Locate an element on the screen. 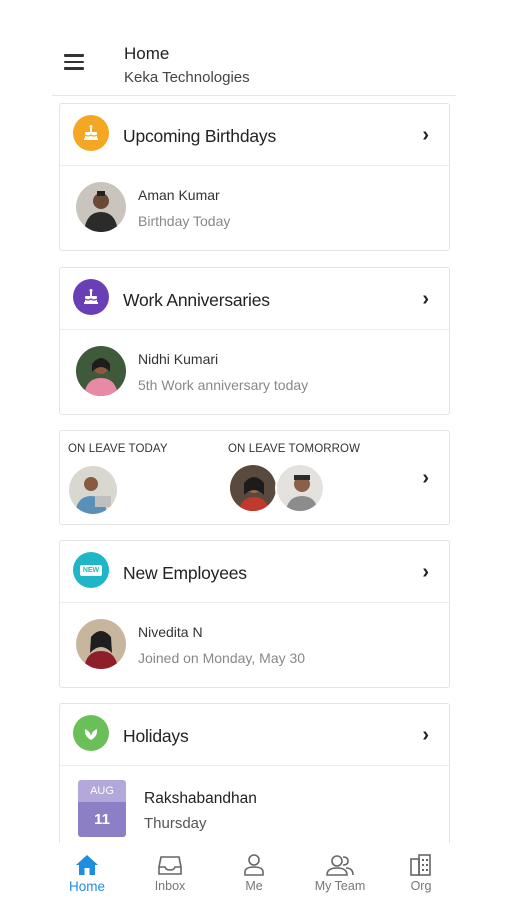 The width and height of the screenshot is (507, 900). new-badge-icon: NEW is located at coordinates (91, 570).